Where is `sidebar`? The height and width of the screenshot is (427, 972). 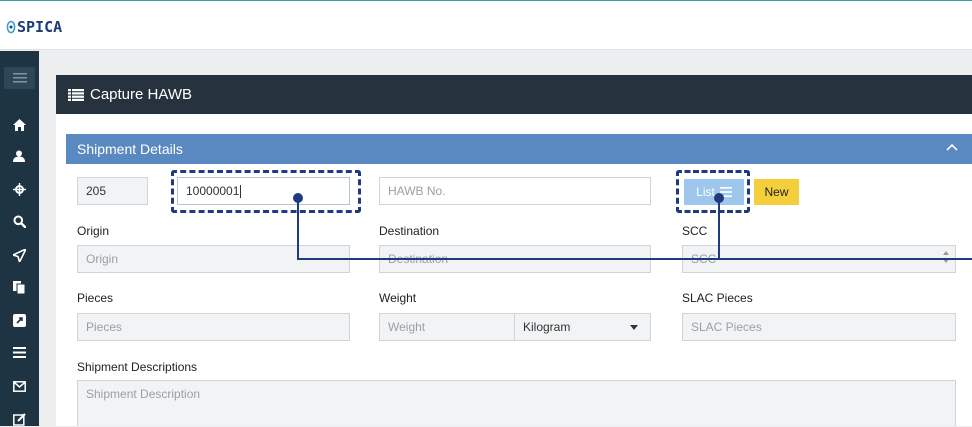 sidebar is located at coordinates (19, 238).